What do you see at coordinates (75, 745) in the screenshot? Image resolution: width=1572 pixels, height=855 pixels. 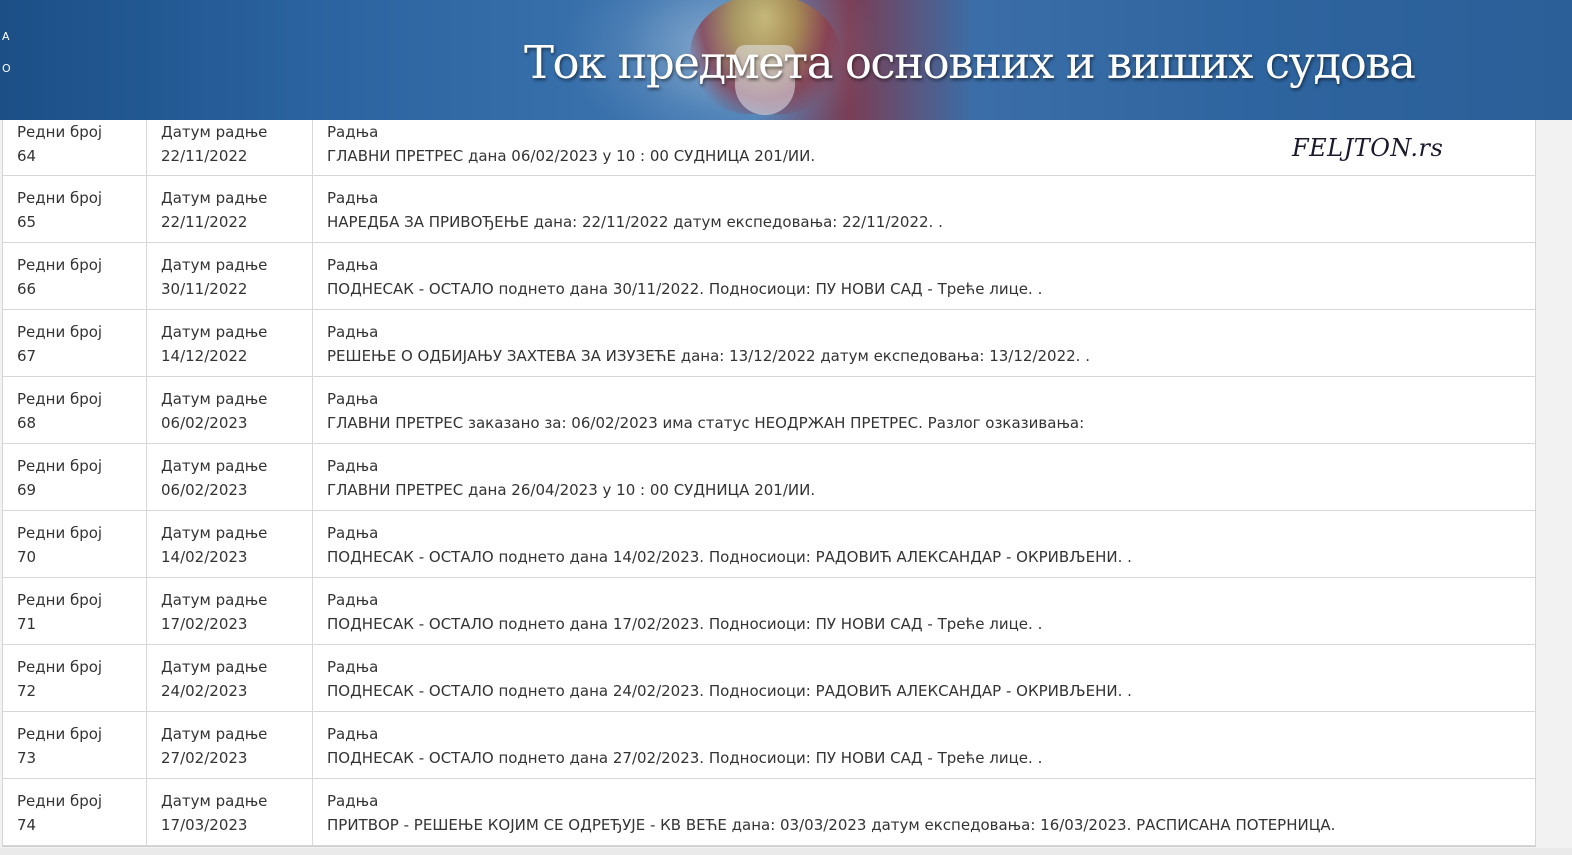 I see `row-number-cell: Редни број 73` at bounding box center [75, 745].